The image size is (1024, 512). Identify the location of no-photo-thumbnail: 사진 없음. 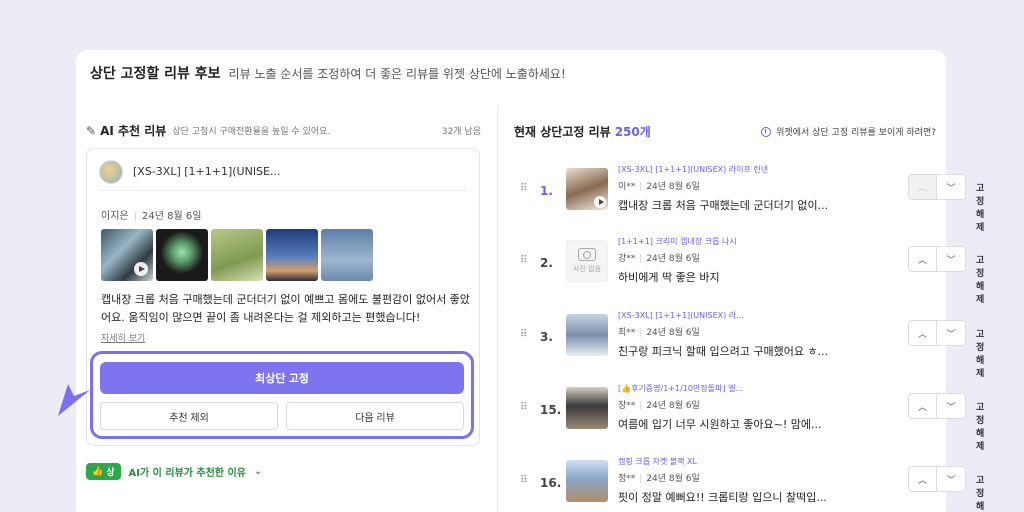
(587, 261).